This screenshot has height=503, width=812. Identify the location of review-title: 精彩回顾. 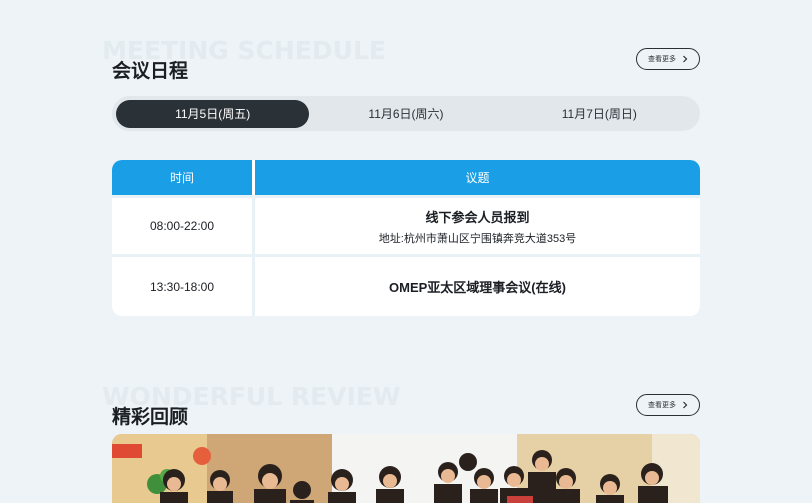
(150, 417).